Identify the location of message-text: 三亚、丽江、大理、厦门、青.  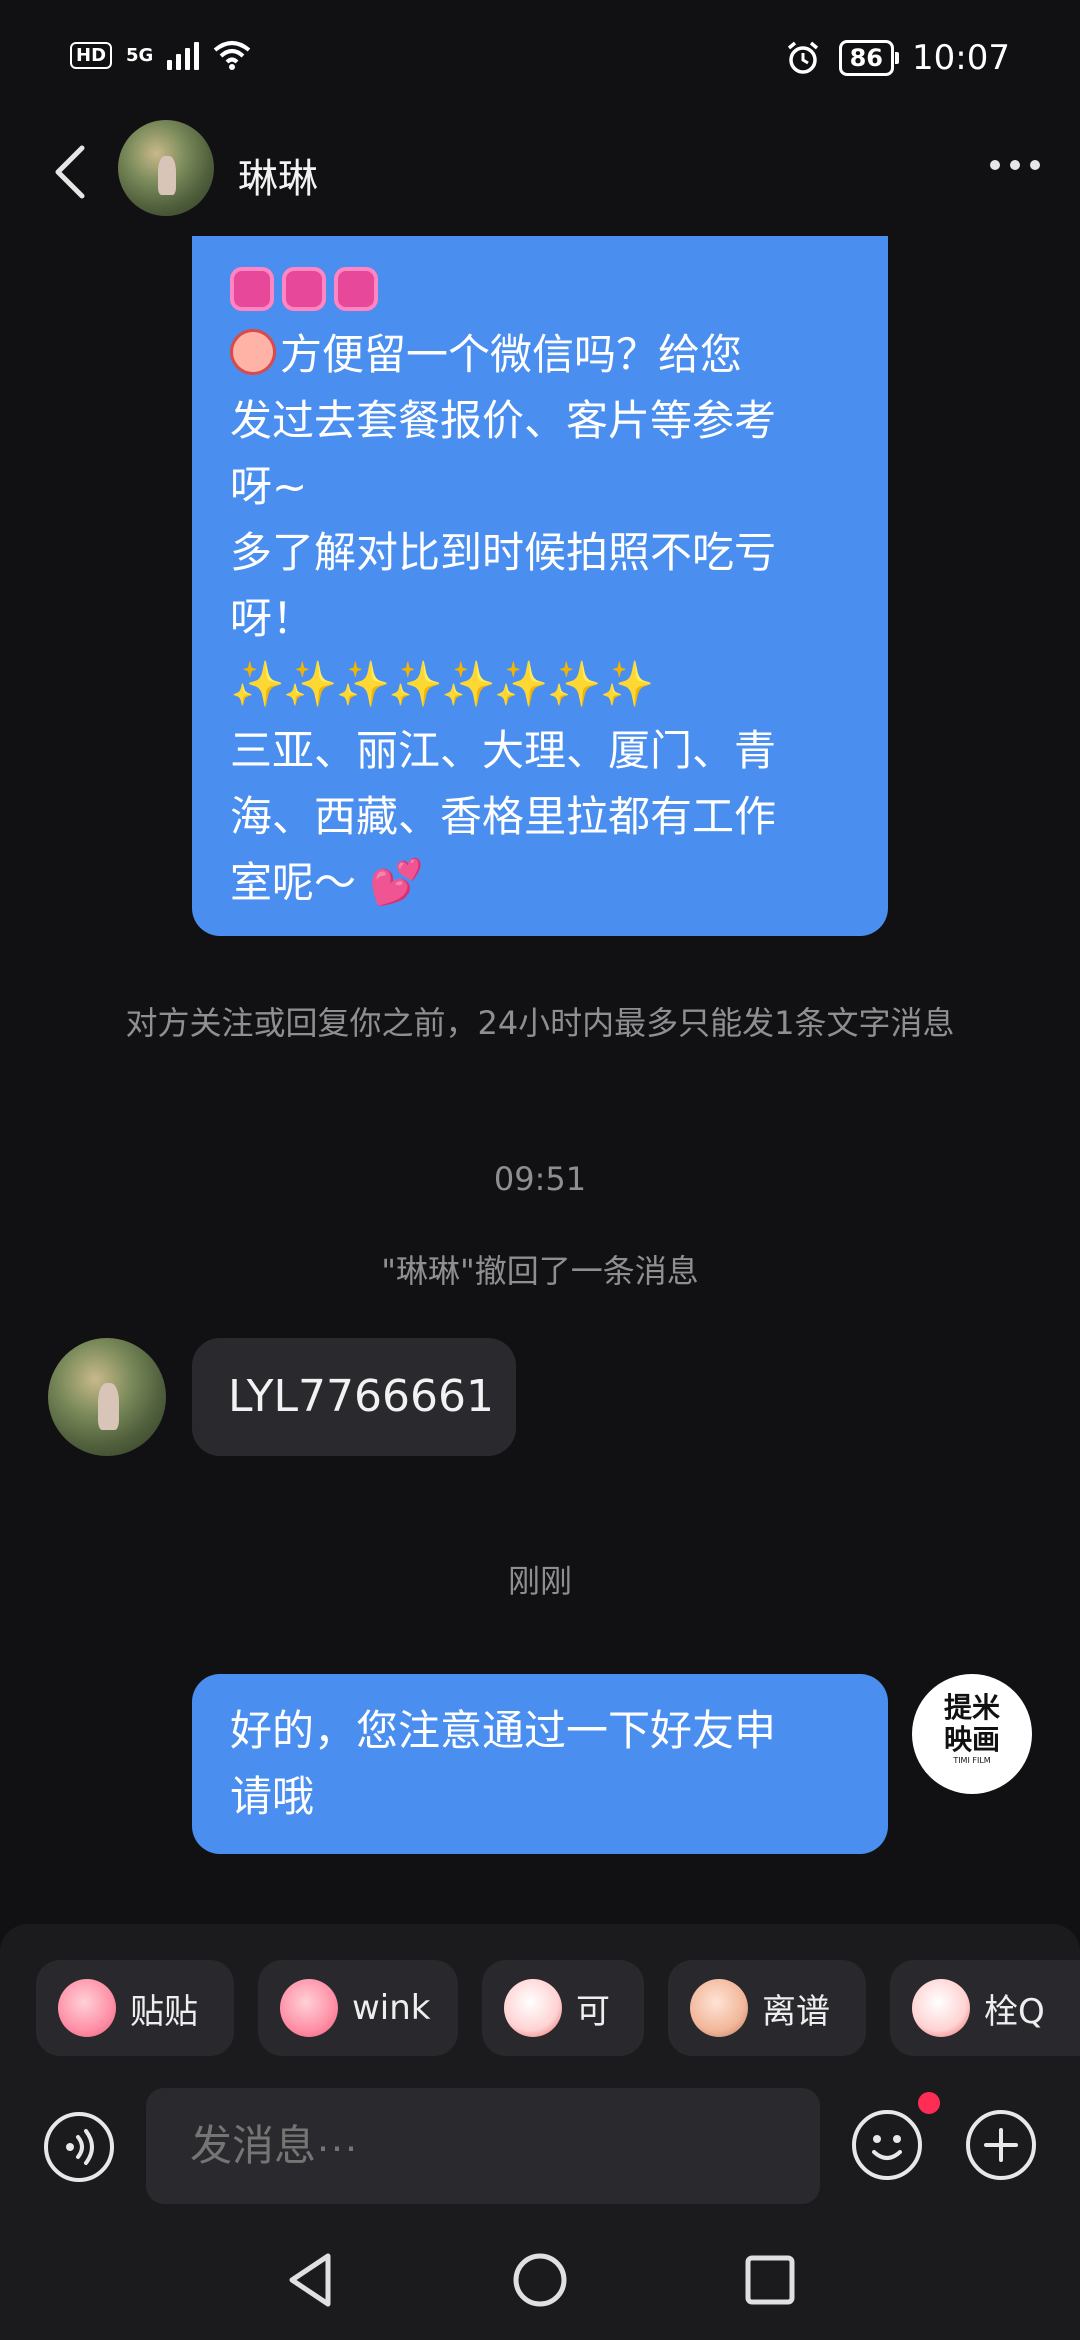
(503, 750).